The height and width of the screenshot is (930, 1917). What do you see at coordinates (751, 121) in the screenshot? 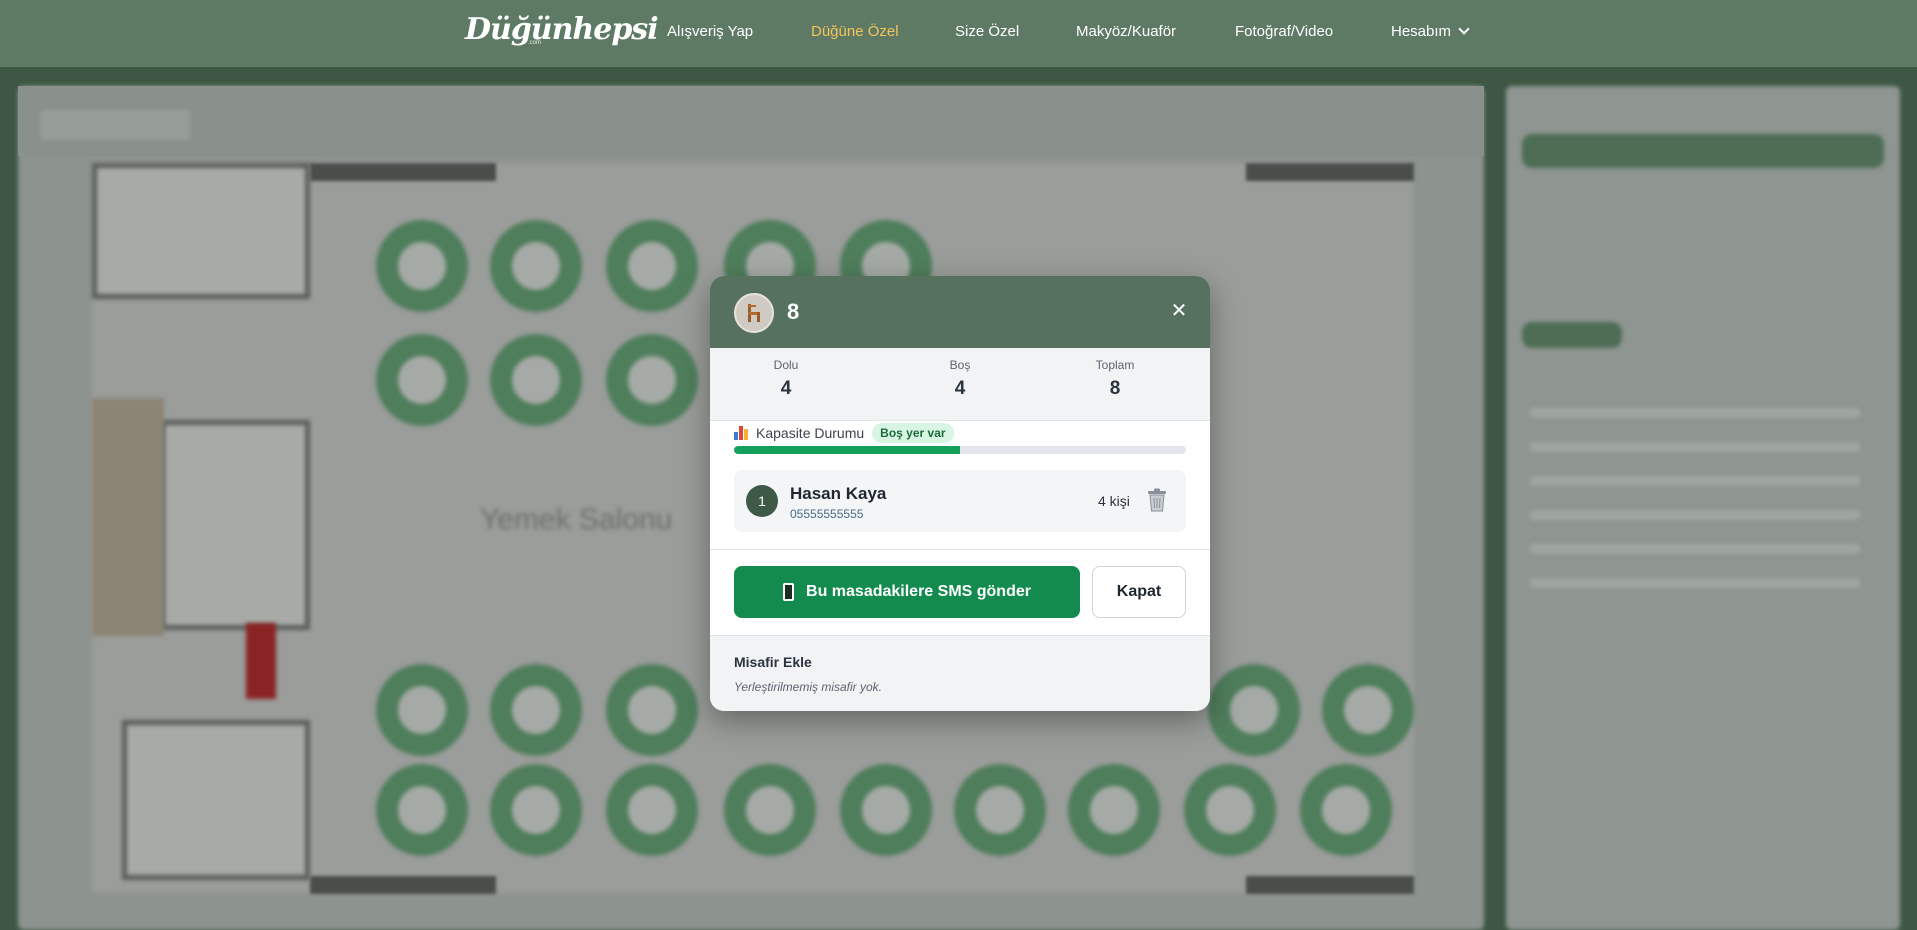
I see `seating-plan-toolbar` at bounding box center [751, 121].